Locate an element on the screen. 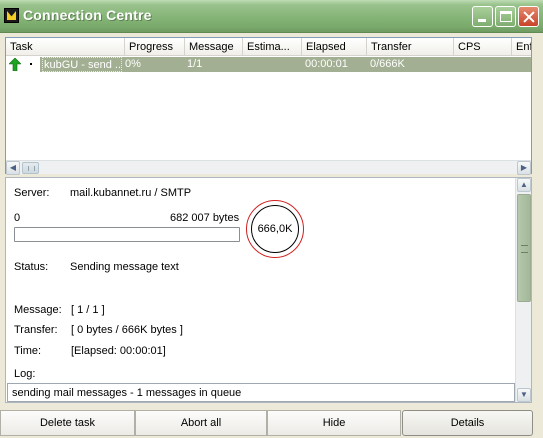  details-button: Details is located at coordinates (467, 423).